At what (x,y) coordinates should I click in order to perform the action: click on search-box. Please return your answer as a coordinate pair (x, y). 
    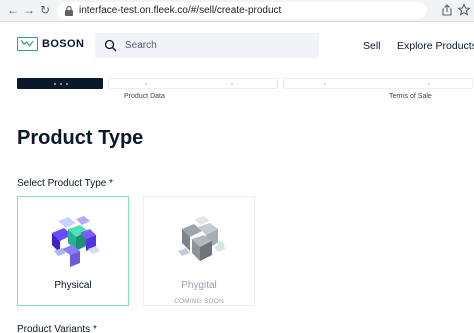
    Looking at the image, I should click on (207, 45).